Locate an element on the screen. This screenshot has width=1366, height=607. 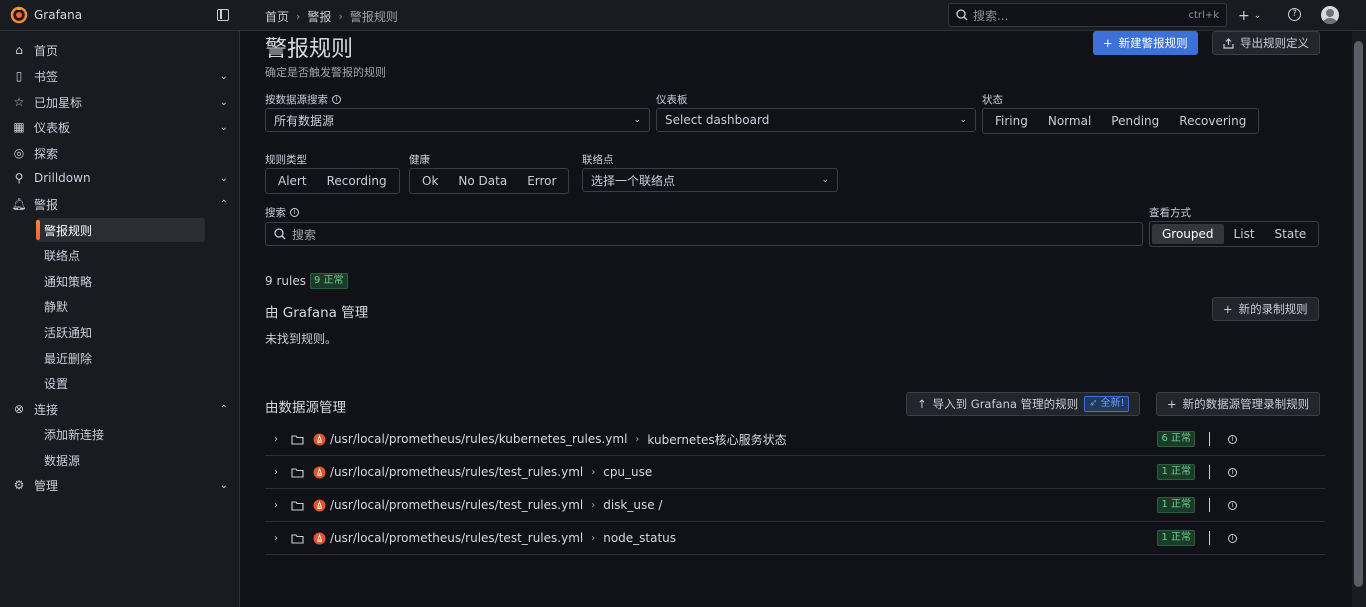
dock-menu-icon is located at coordinates (223, 15).